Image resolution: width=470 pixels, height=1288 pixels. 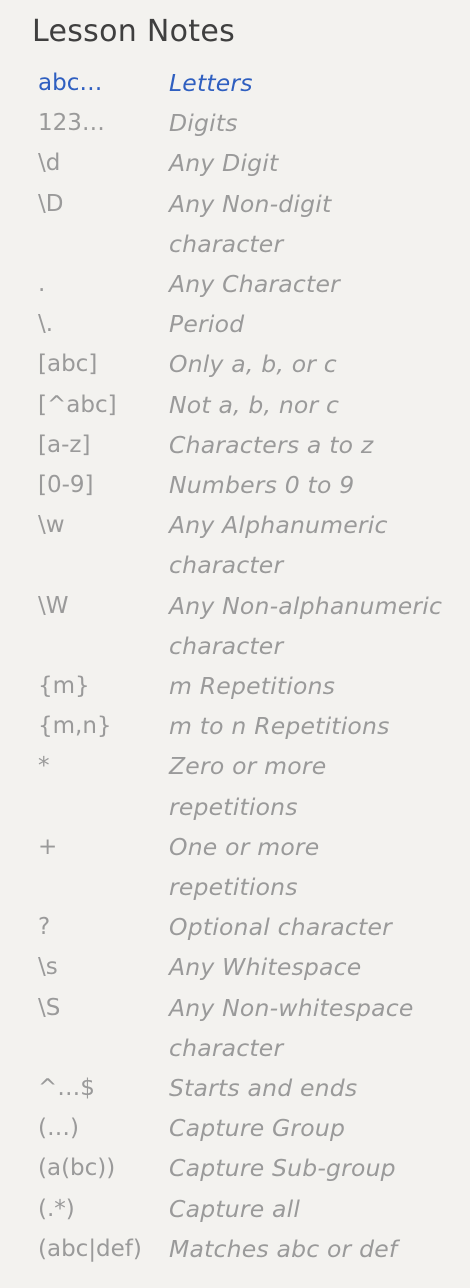 I want to click on lesson-note-item: [abc] Only a, b, or c, so click(x=253, y=364).